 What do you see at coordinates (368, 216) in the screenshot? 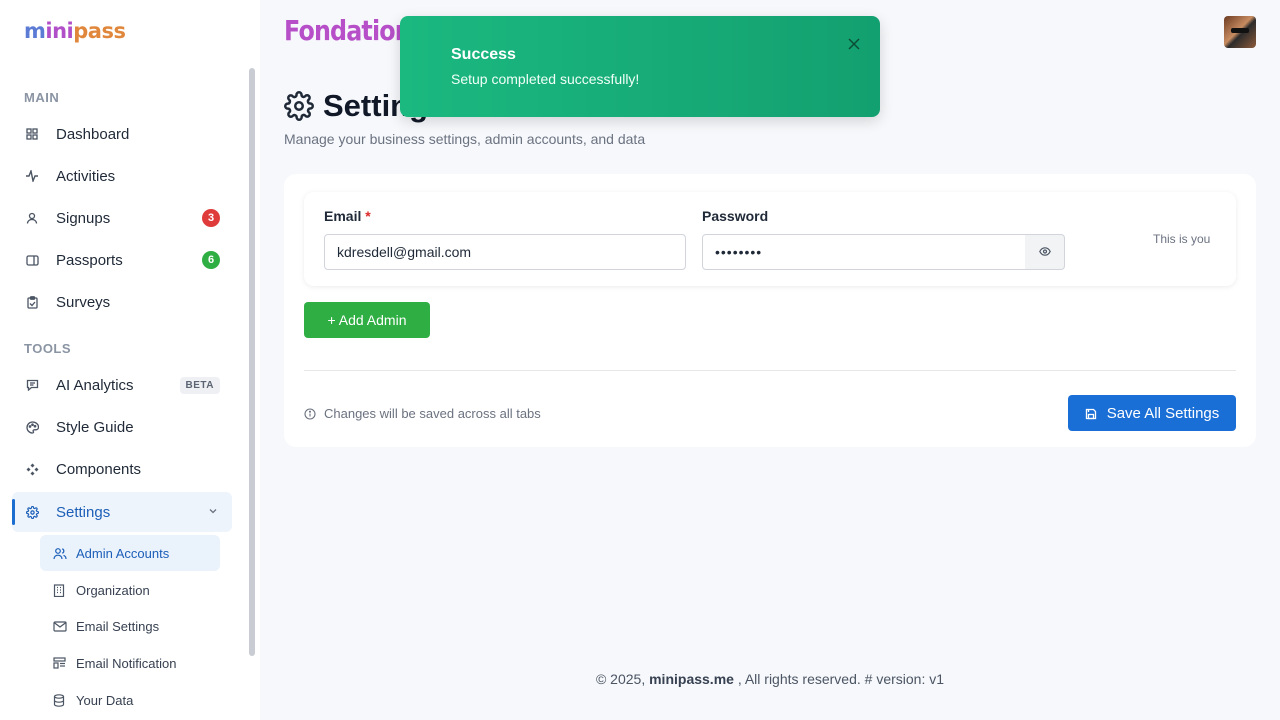
I see `required-mark: *` at bounding box center [368, 216].